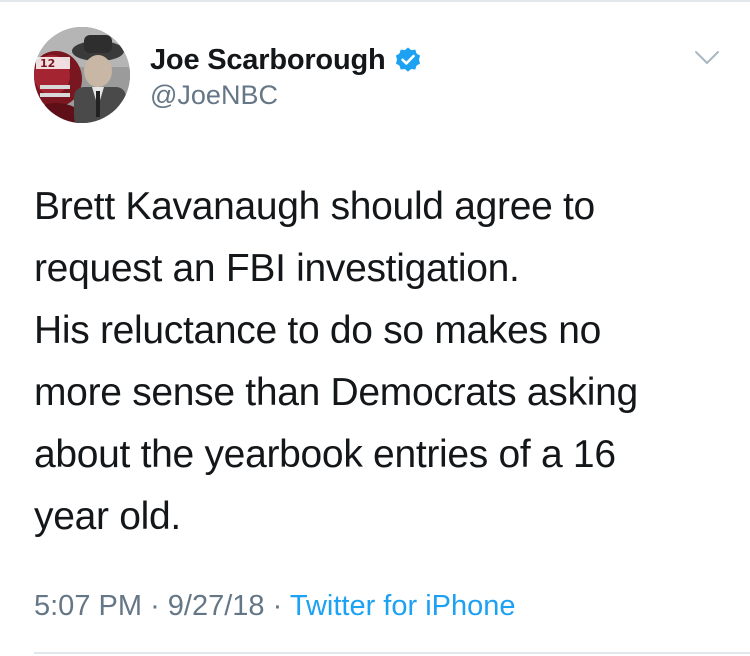  I want to click on avatar: 12, so click(82, 75).